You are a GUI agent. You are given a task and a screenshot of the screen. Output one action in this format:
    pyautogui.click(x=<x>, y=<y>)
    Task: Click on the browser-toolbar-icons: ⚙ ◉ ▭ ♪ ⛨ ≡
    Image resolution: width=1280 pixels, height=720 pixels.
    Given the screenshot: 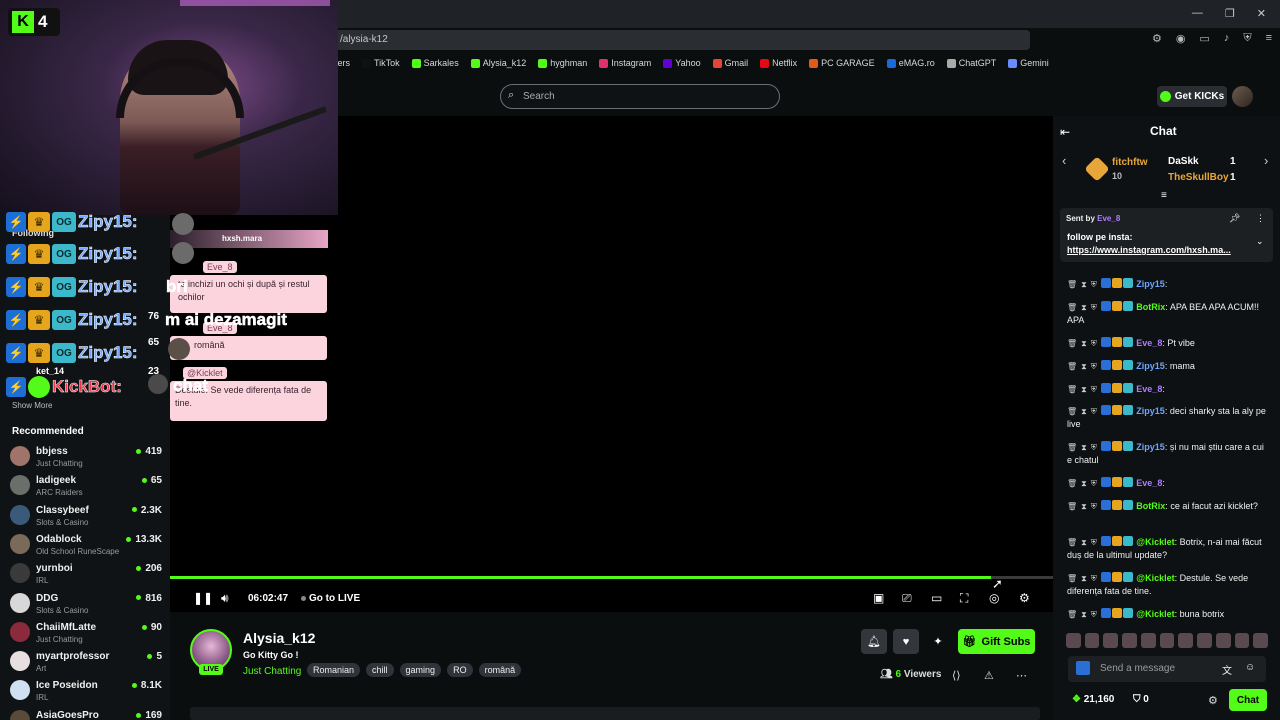 What is the action you would take?
    pyautogui.click(x=1212, y=38)
    